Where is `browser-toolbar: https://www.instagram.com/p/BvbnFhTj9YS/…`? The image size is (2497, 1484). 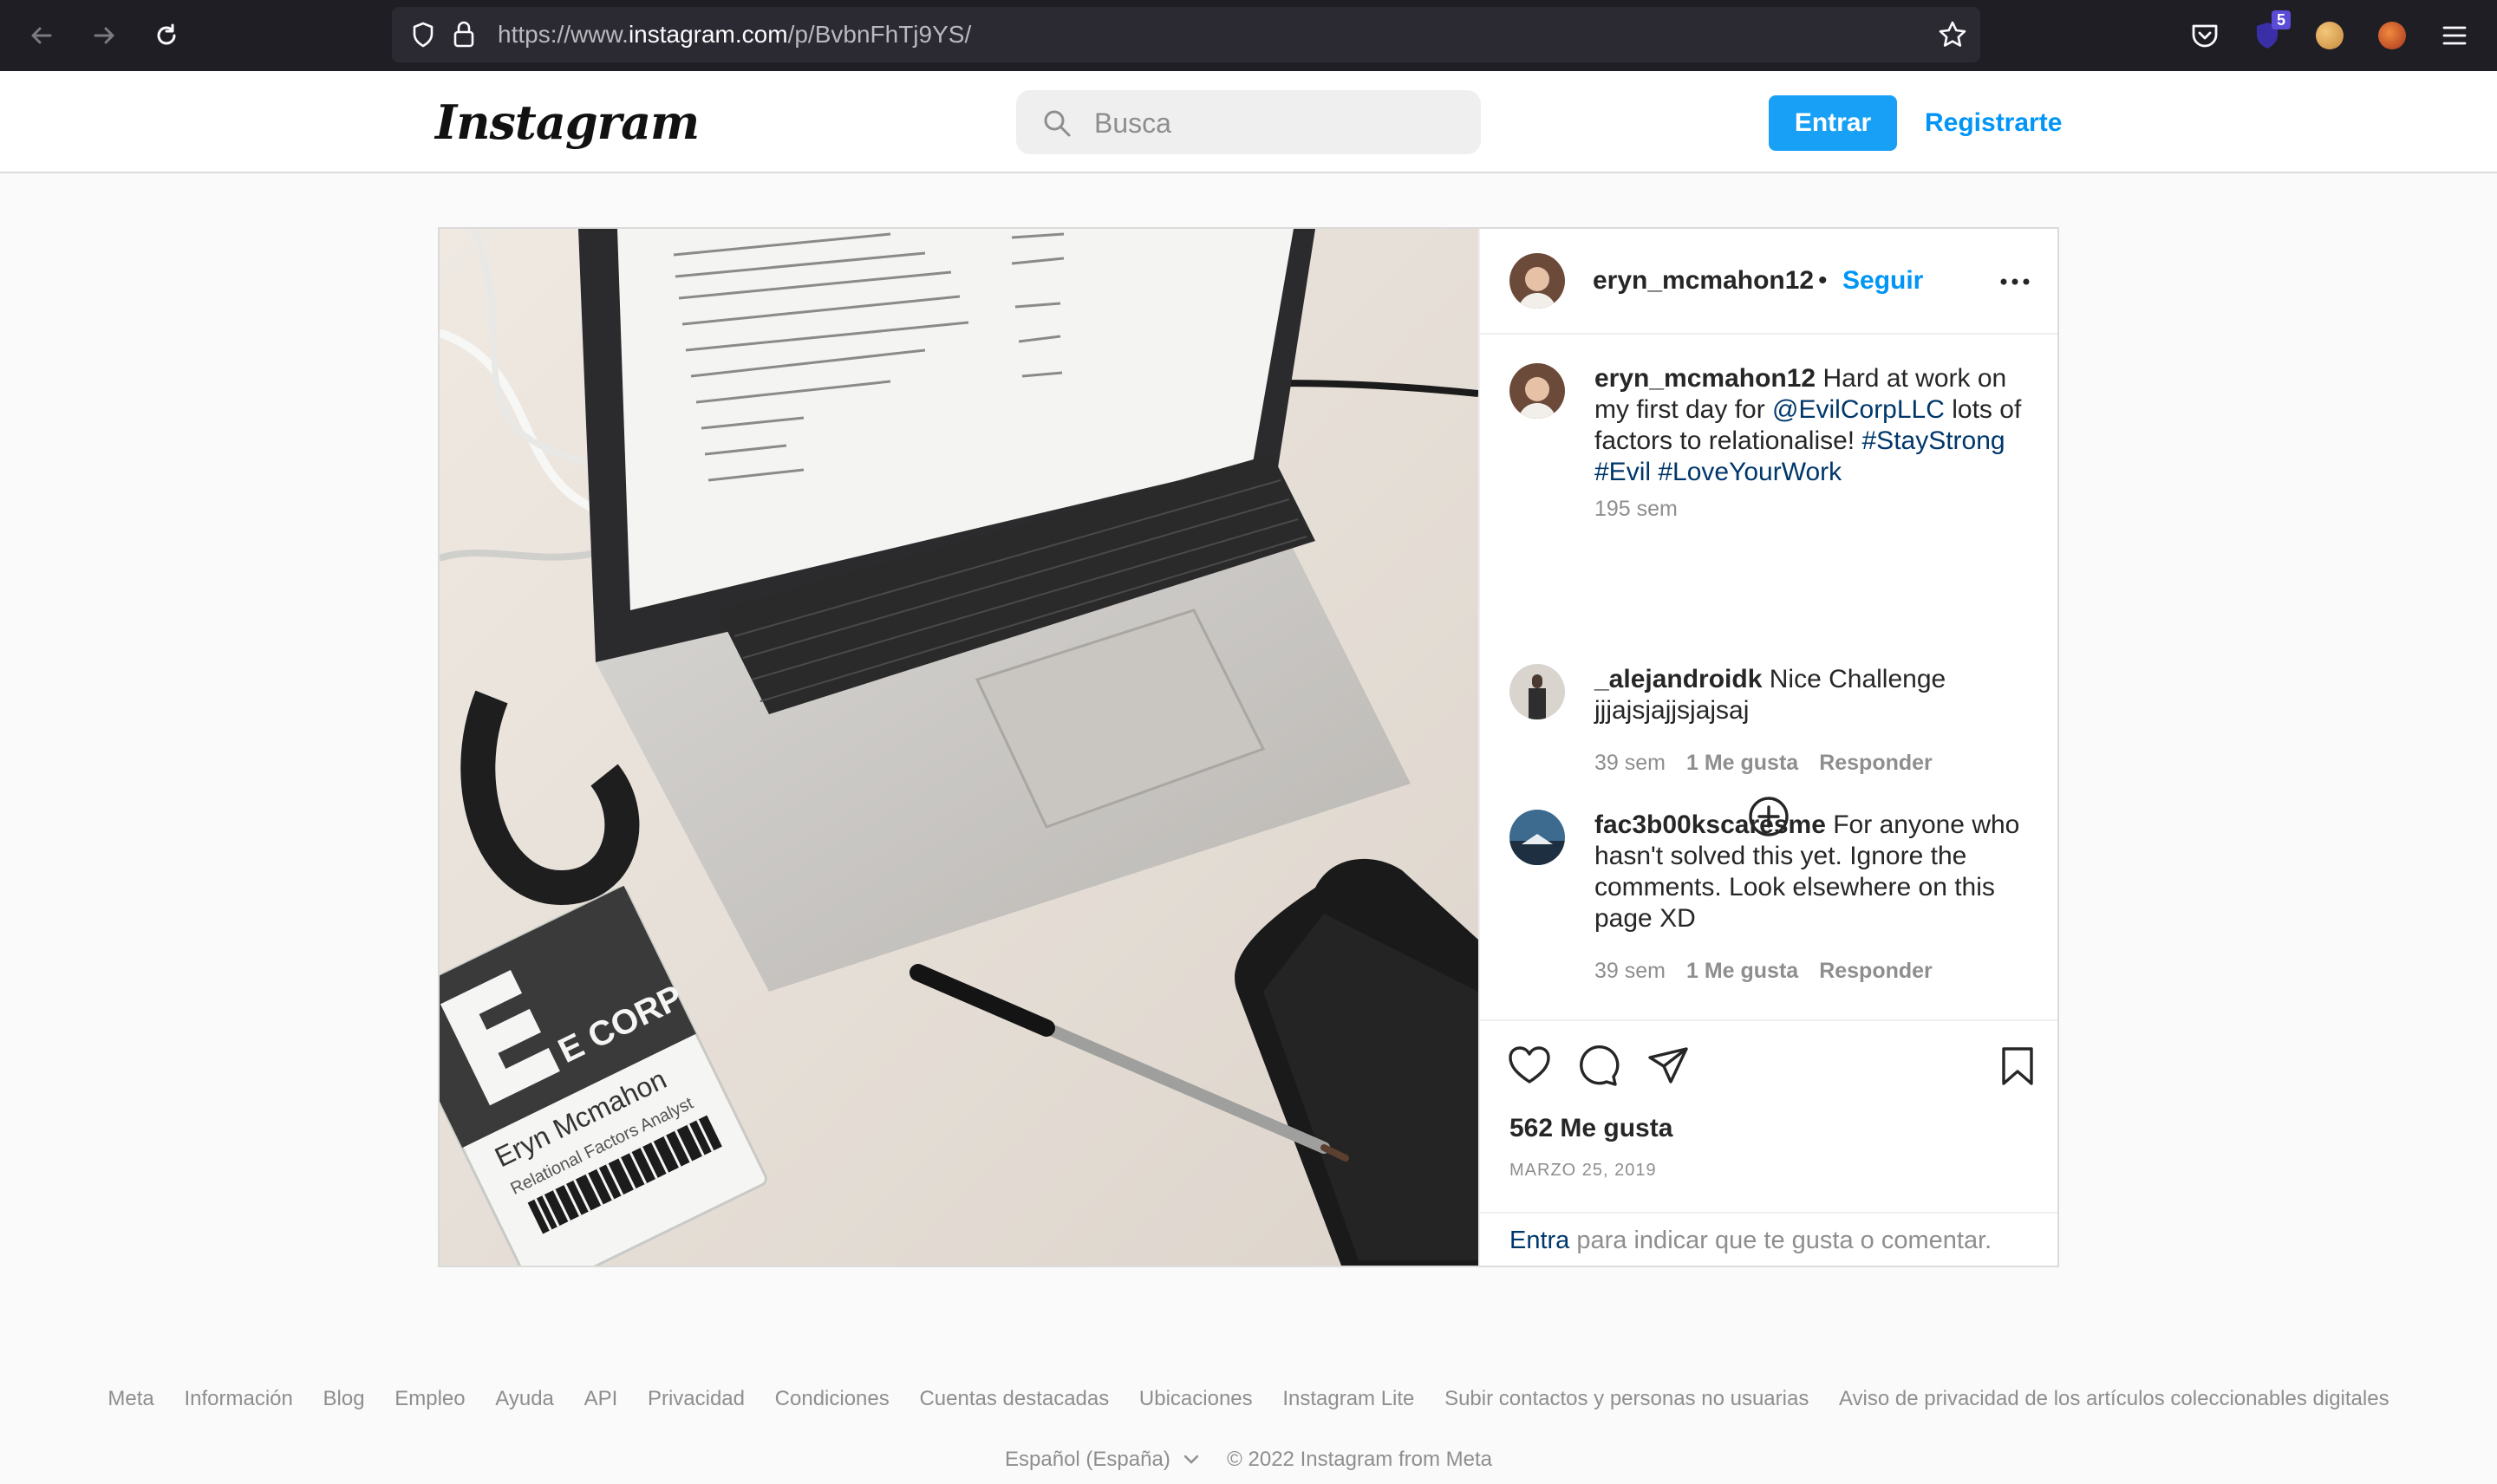 browser-toolbar: https://www.instagram.com/p/BvbnFhTj9YS/… is located at coordinates (1248, 35).